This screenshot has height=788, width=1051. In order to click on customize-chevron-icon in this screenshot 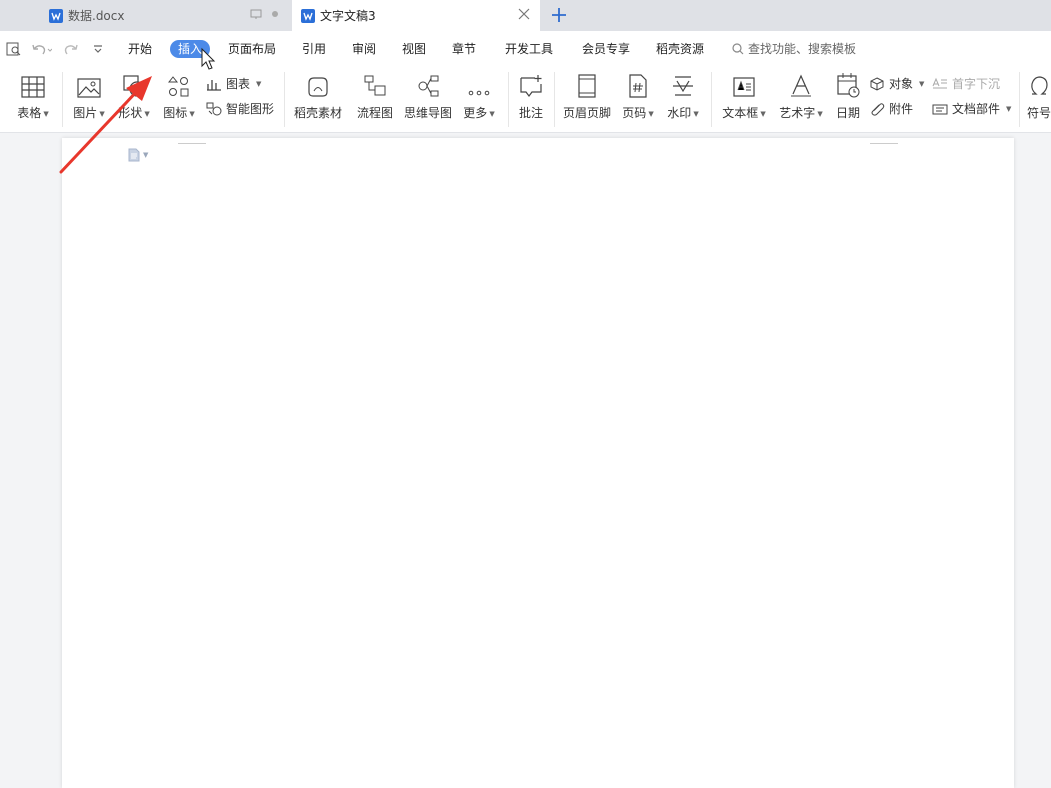, I will do `click(98, 49)`.